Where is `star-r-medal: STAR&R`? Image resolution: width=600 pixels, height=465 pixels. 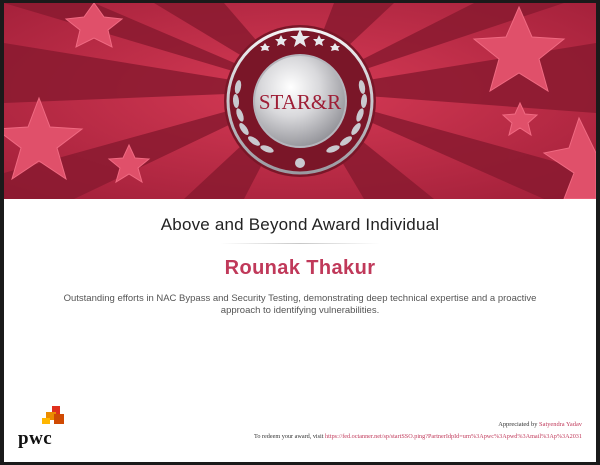
star-r-medal: STAR&R is located at coordinates (300, 101).